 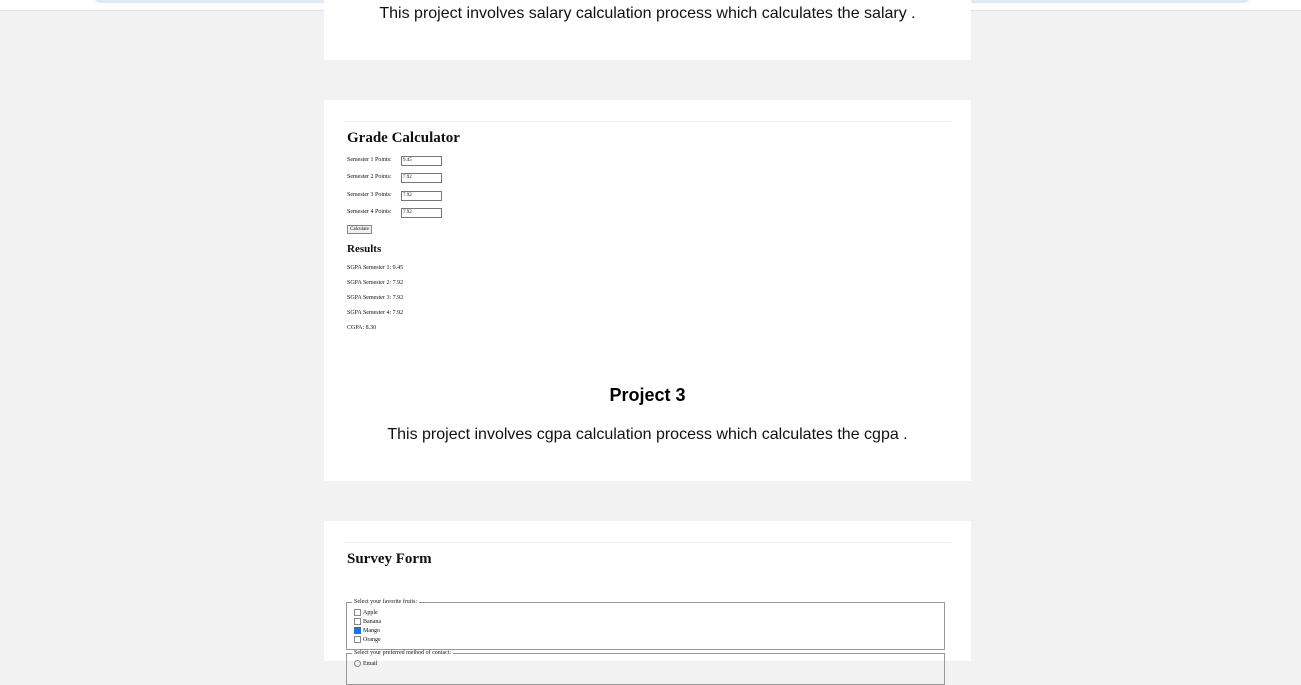 I want to click on semester-4-input: 7.92, so click(x=421, y=213).